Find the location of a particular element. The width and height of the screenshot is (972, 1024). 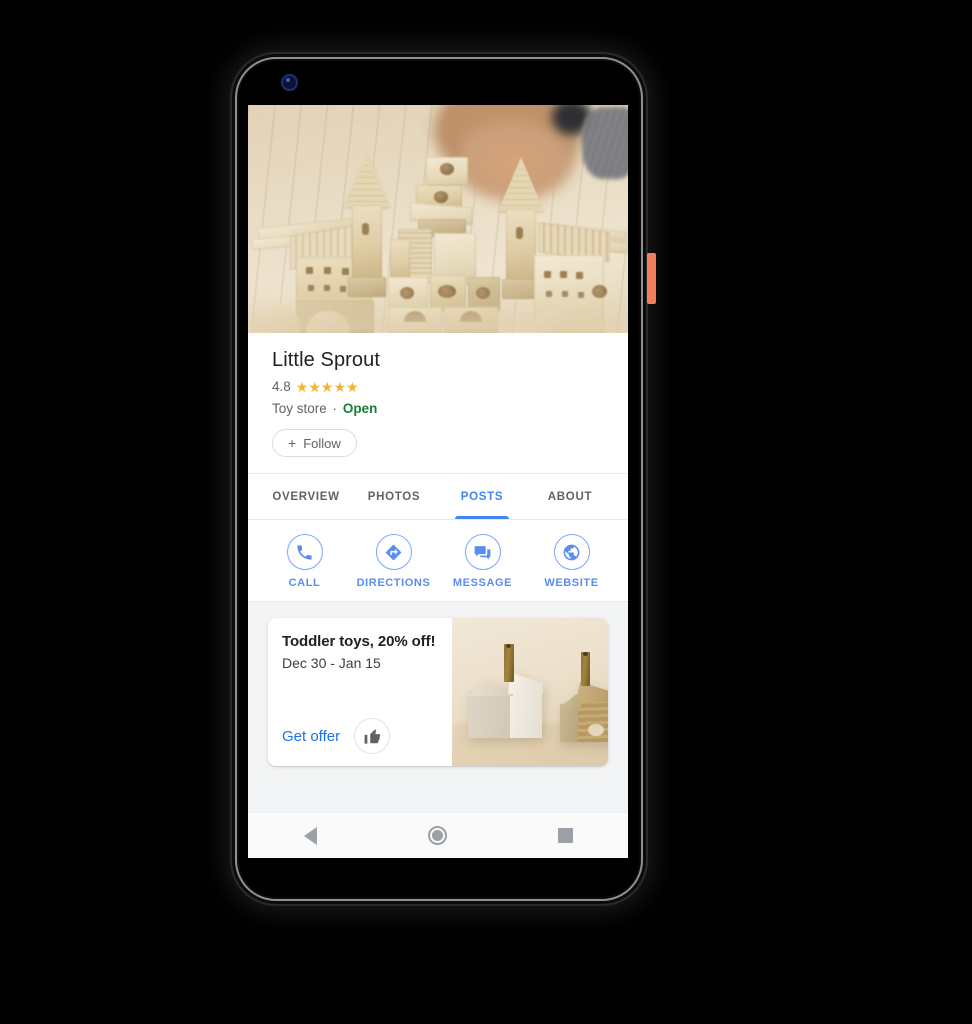

tab-label: OVERVIEW is located at coordinates (306, 496).